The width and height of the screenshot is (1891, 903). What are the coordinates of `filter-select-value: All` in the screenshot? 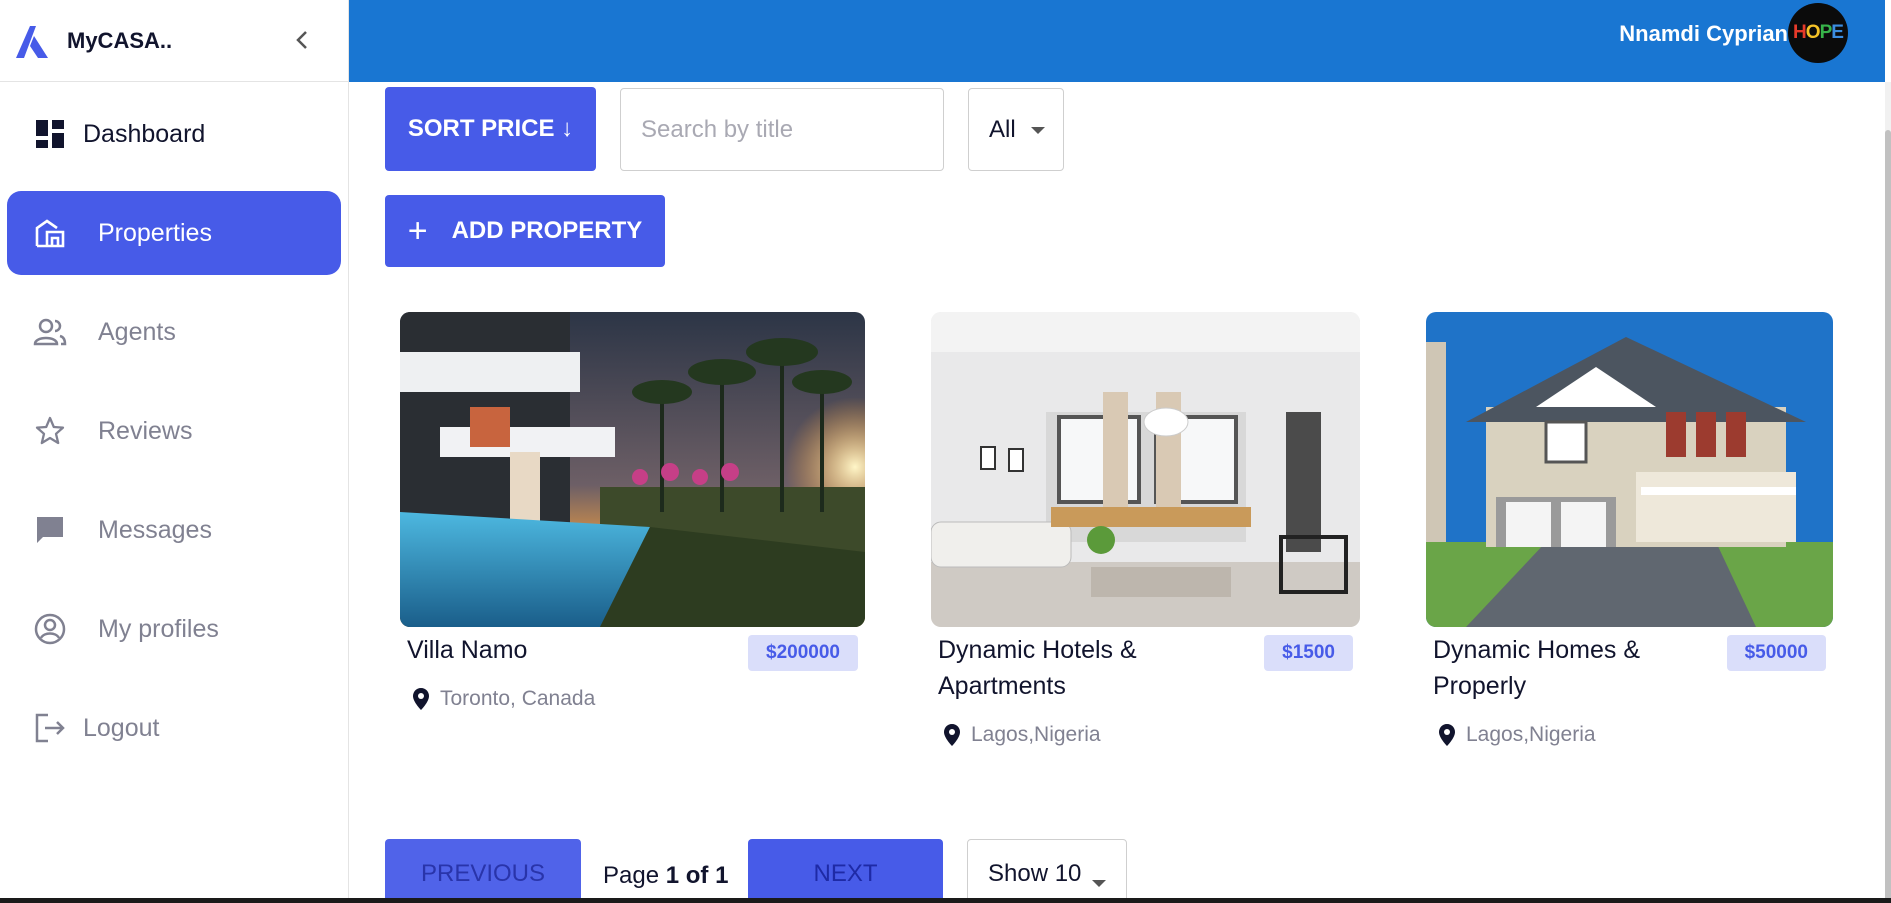 It's located at (1002, 129).